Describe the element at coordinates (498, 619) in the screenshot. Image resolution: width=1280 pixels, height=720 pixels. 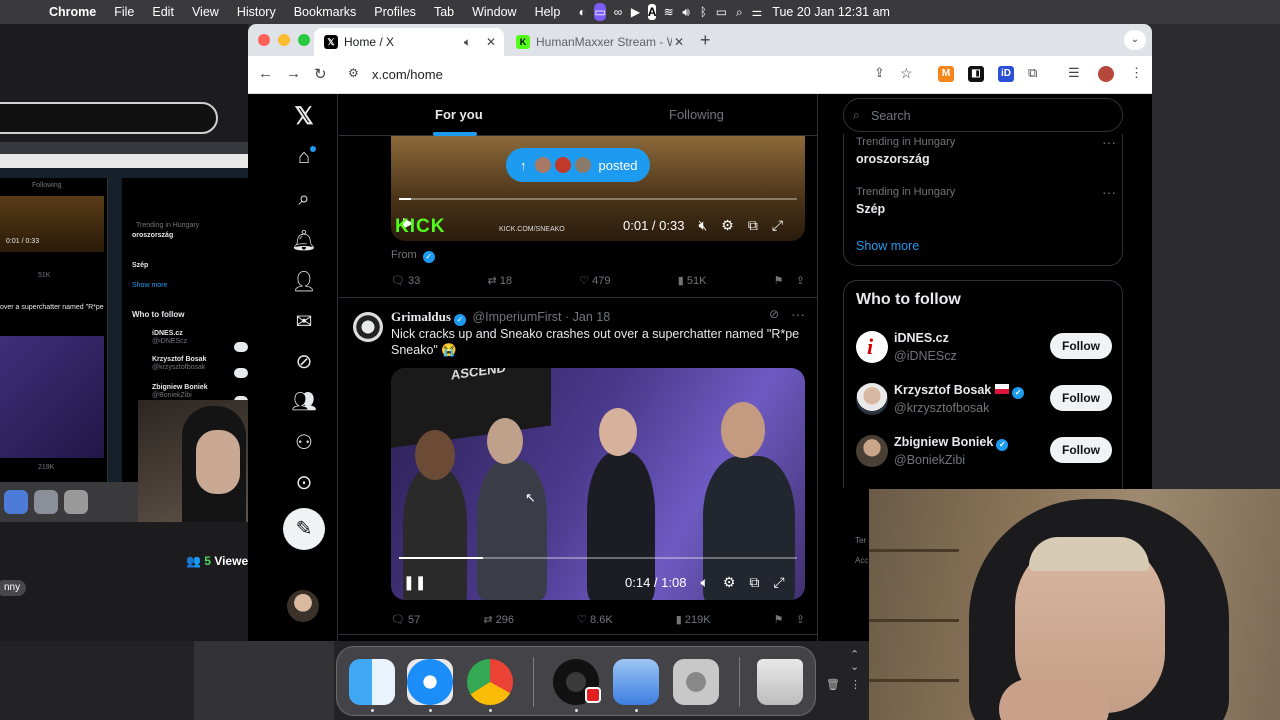
I see `repost-button: ⇄ 296` at that location.